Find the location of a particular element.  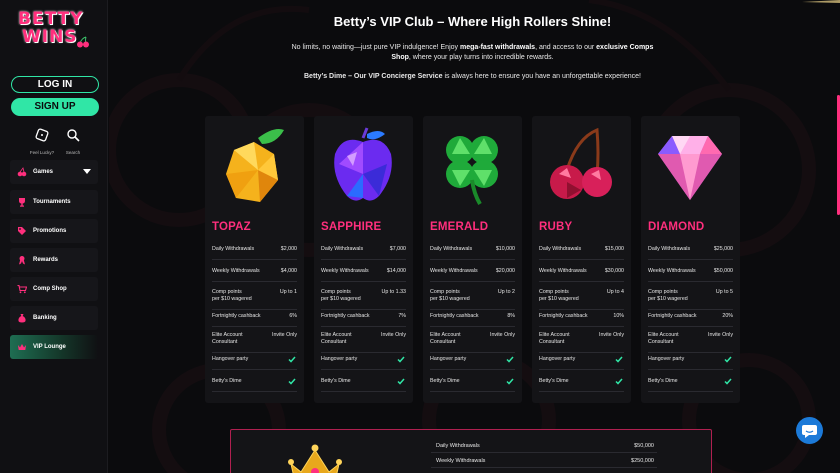

tier-row-label: Daily Withdrawals is located at coordinates (239, 249).